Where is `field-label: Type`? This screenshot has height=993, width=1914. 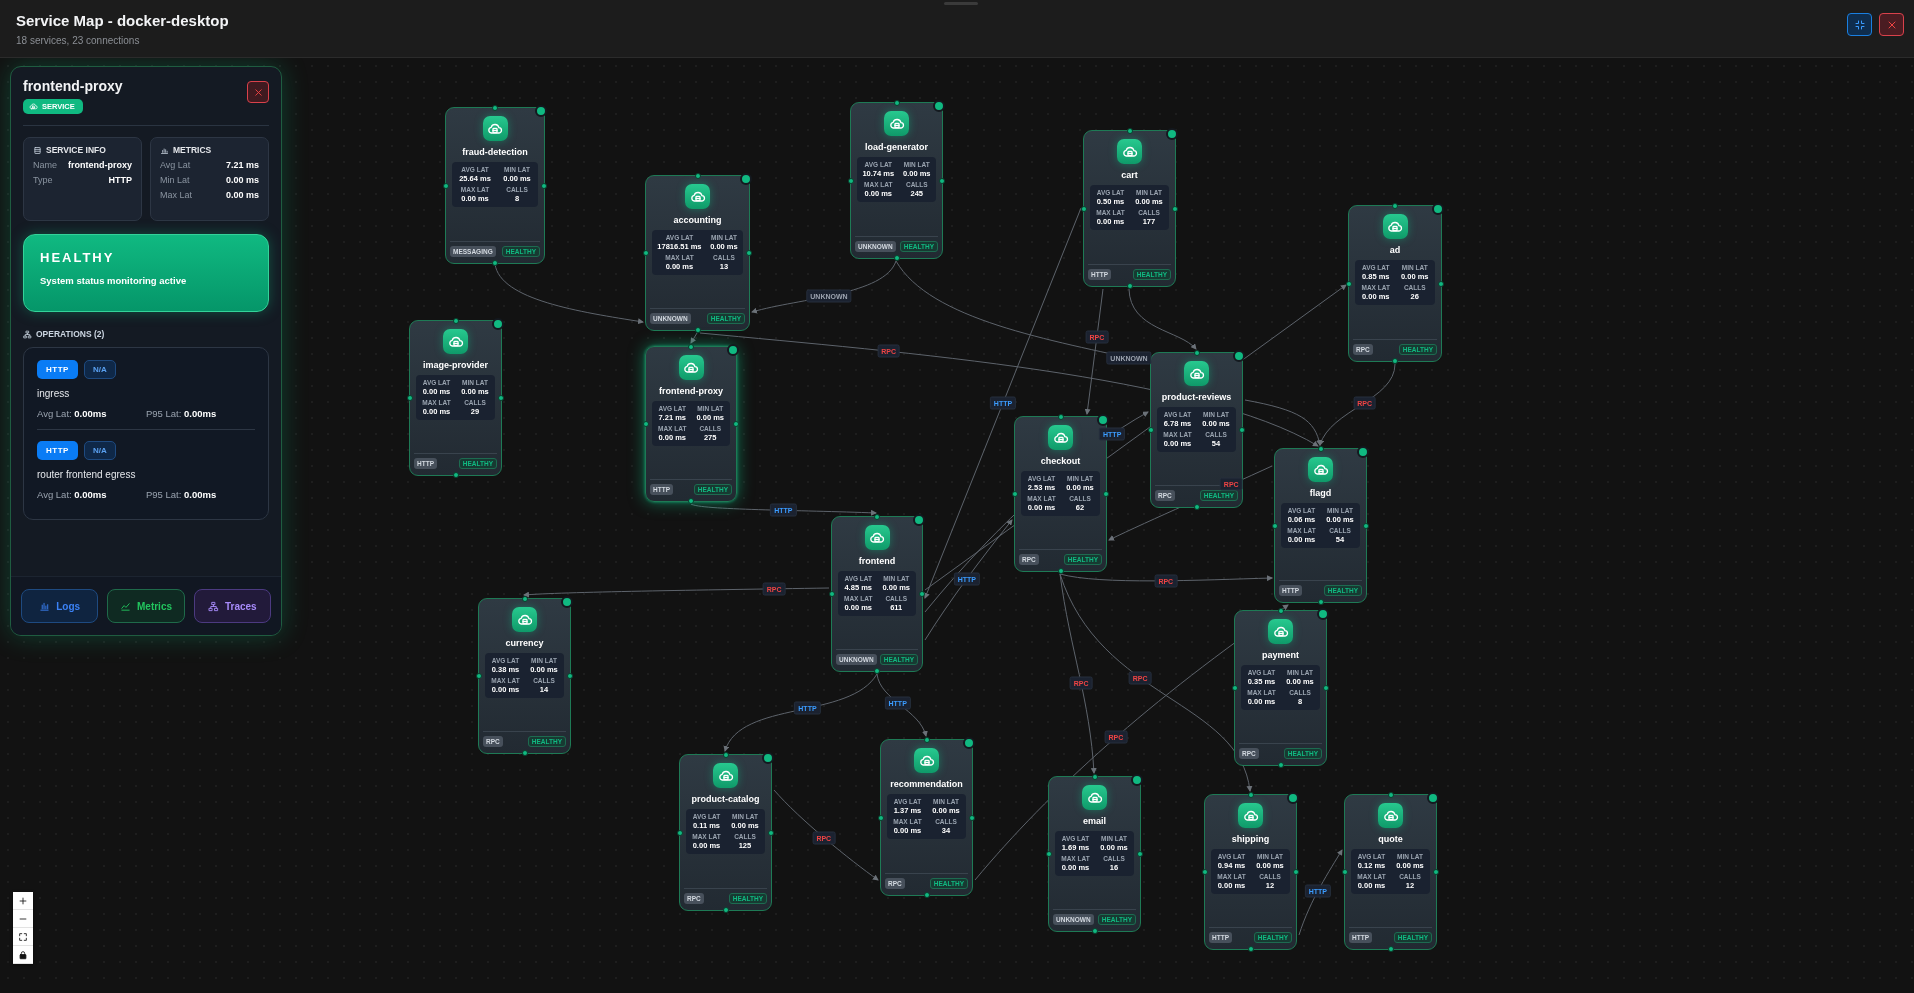 field-label: Type is located at coordinates (43, 180).